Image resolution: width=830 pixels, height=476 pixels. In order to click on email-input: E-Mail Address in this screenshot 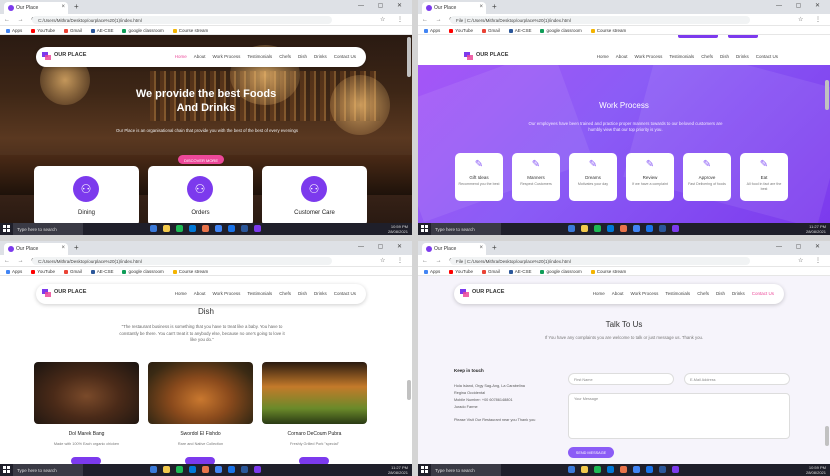, I will do `click(737, 379)`.